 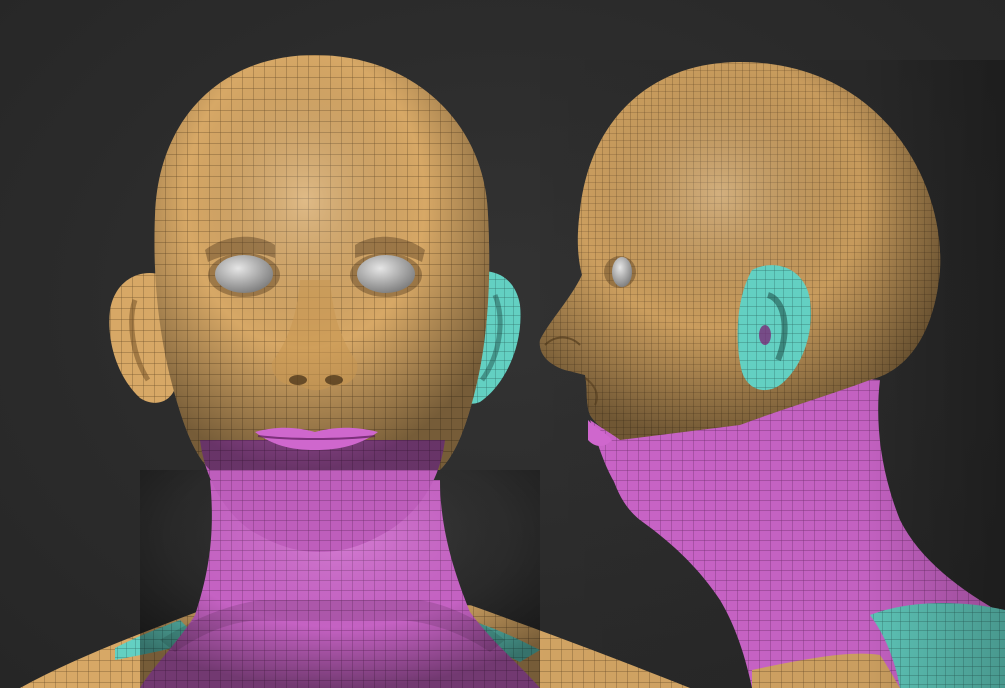 What do you see at coordinates (622, 272) in the screenshot?
I see `side-eye` at bounding box center [622, 272].